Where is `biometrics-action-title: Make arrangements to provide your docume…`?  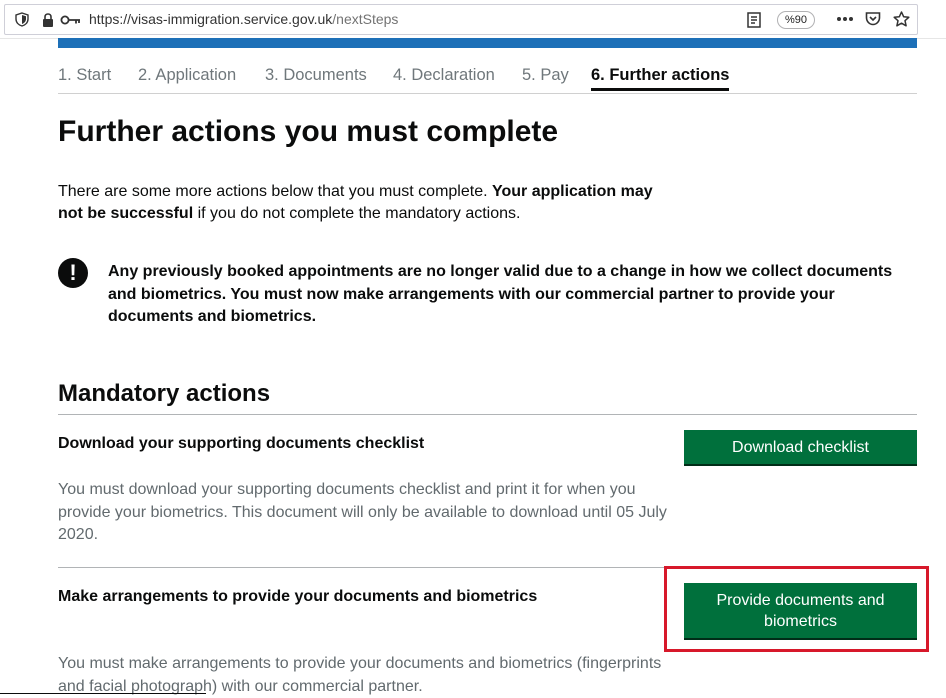
biometrics-action-title: Make arrangements to provide your docume… is located at coordinates (298, 596).